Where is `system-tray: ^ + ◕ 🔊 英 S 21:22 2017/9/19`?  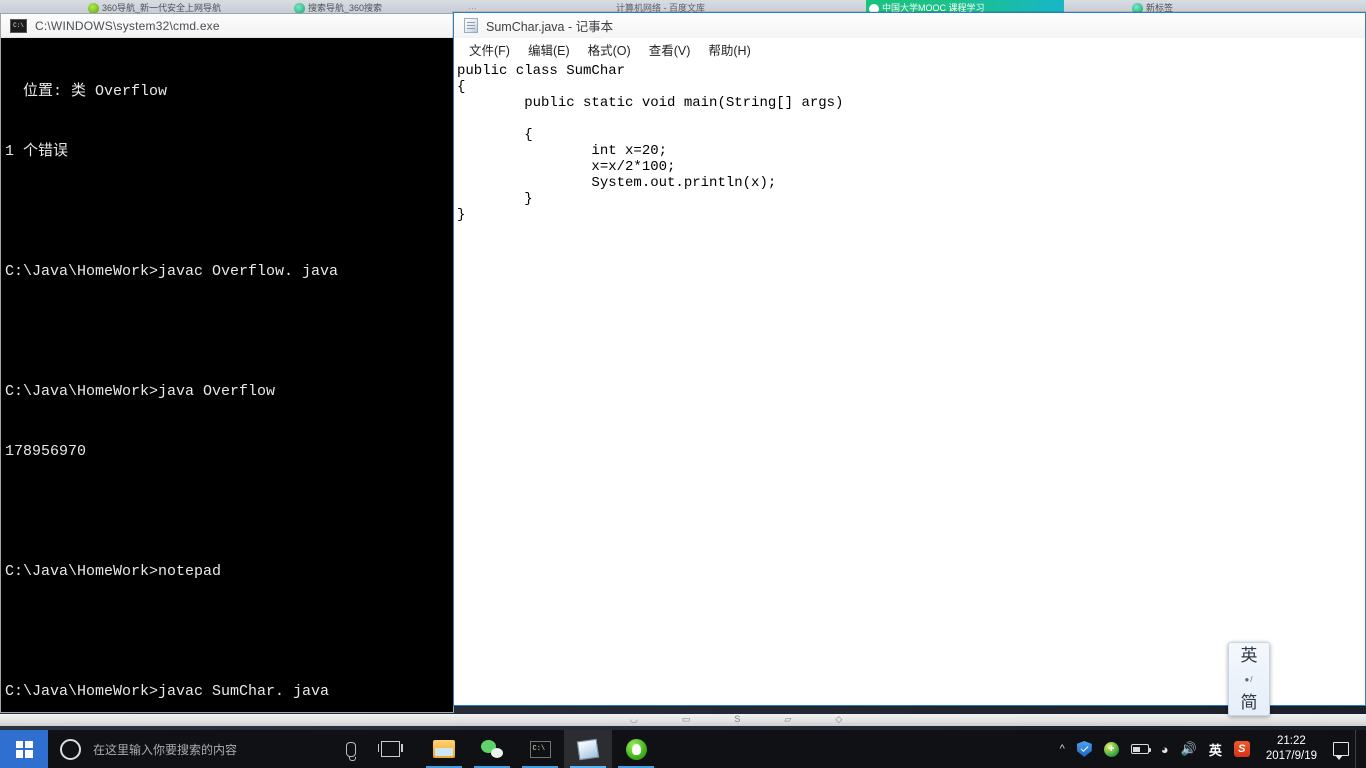 system-tray: ^ + ◕ 🔊 英 S 21:22 2017/9/19 is located at coordinates (1210, 749).